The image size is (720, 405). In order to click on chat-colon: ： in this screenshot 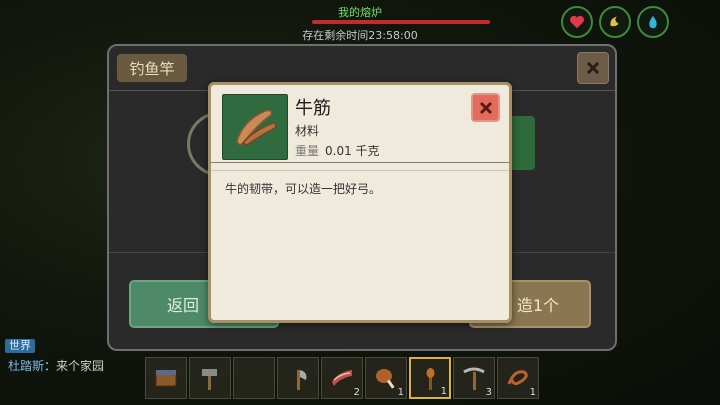, I will do `click(50, 366)`.